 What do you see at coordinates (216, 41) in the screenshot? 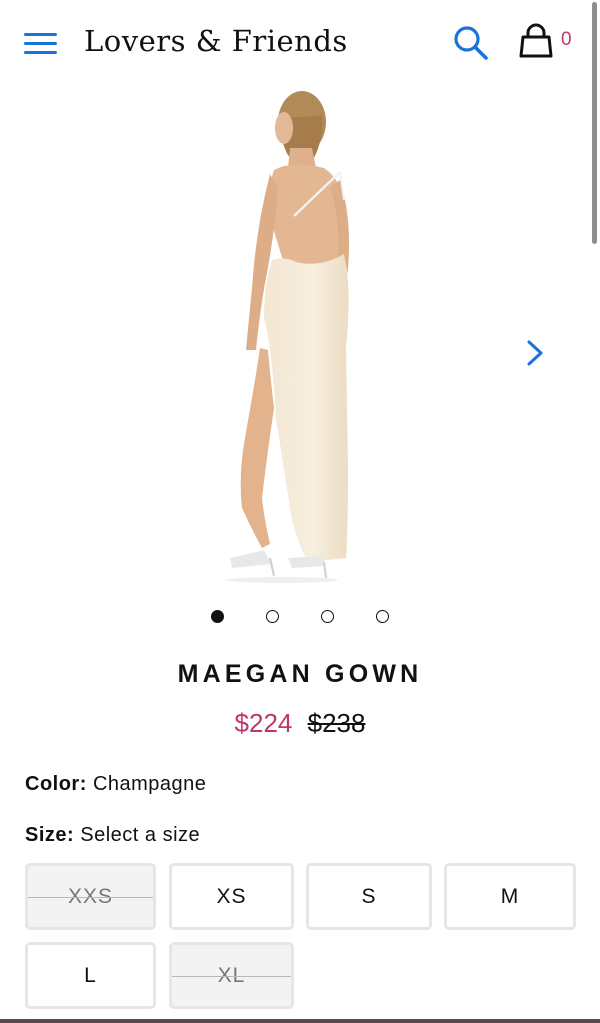
I see `site-logo: Lovers & Friends` at bounding box center [216, 41].